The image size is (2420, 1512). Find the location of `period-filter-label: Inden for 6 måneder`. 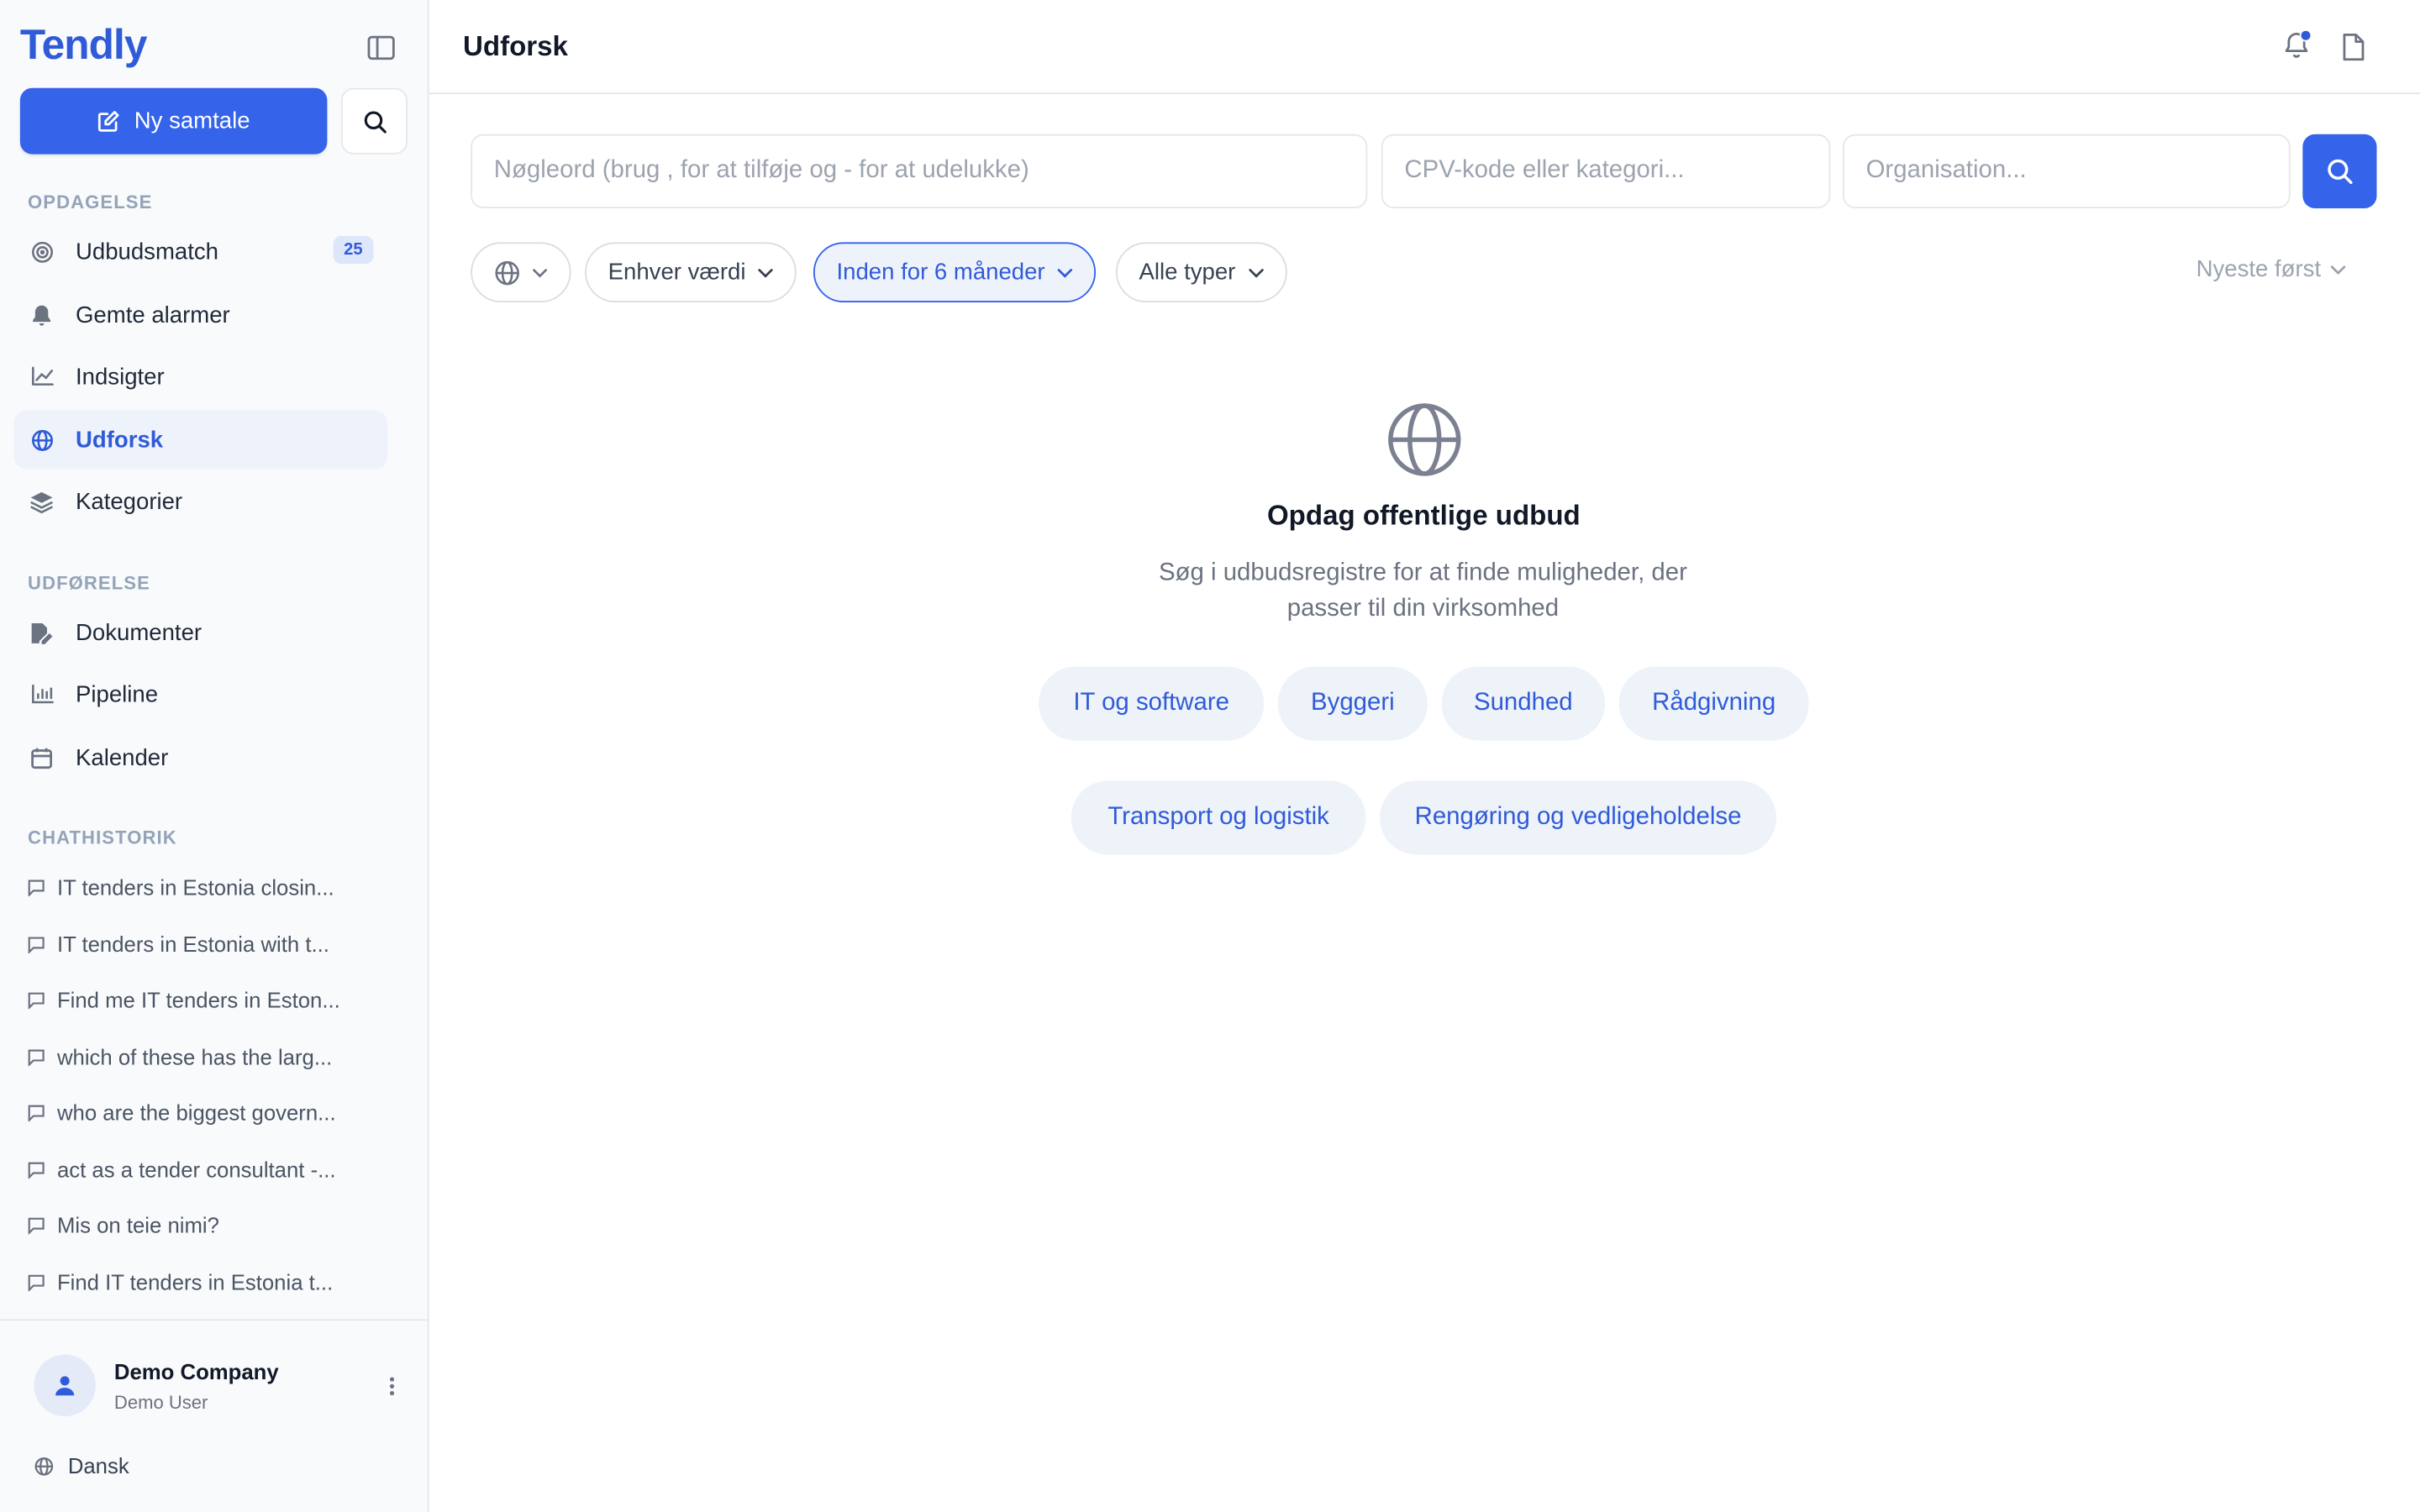

period-filter-label: Inden for 6 måneder is located at coordinates (940, 272).